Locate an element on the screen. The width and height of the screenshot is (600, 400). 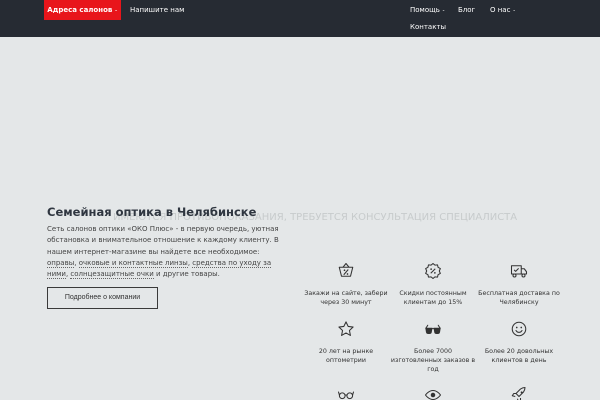
feature-rocket is located at coordinates (519, 393).